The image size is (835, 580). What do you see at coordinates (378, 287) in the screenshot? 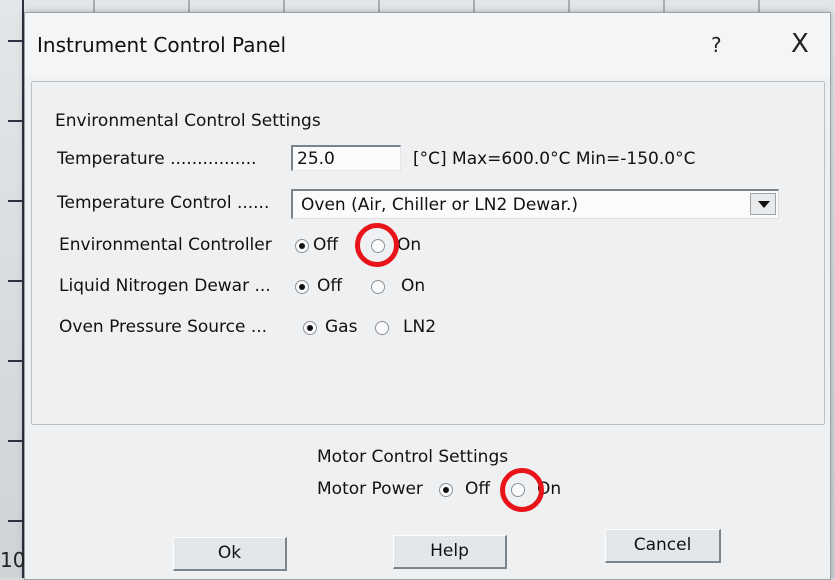
I see `liquid-nitrogen-dewar-on-radio` at bounding box center [378, 287].